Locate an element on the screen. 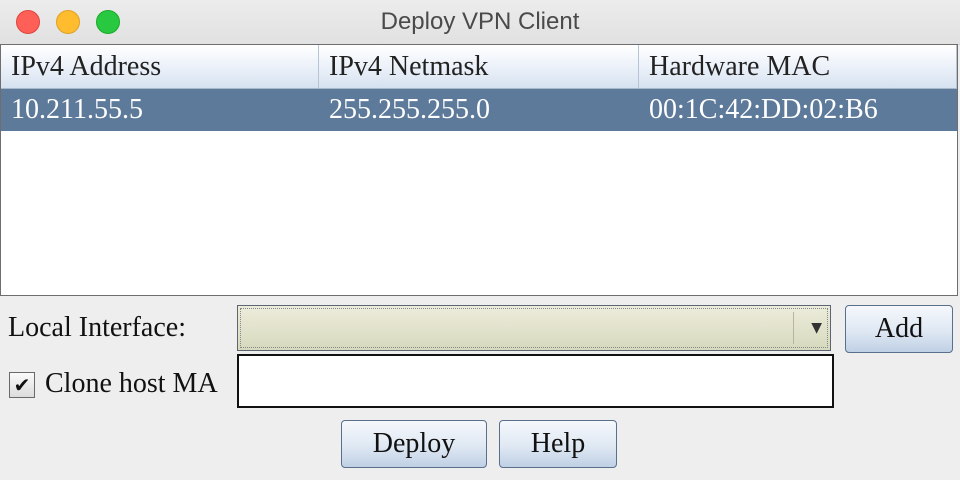 The width and height of the screenshot is (960, 480). clone-host-mac-checkbox: ✔ is located at coordinates (22, 385).